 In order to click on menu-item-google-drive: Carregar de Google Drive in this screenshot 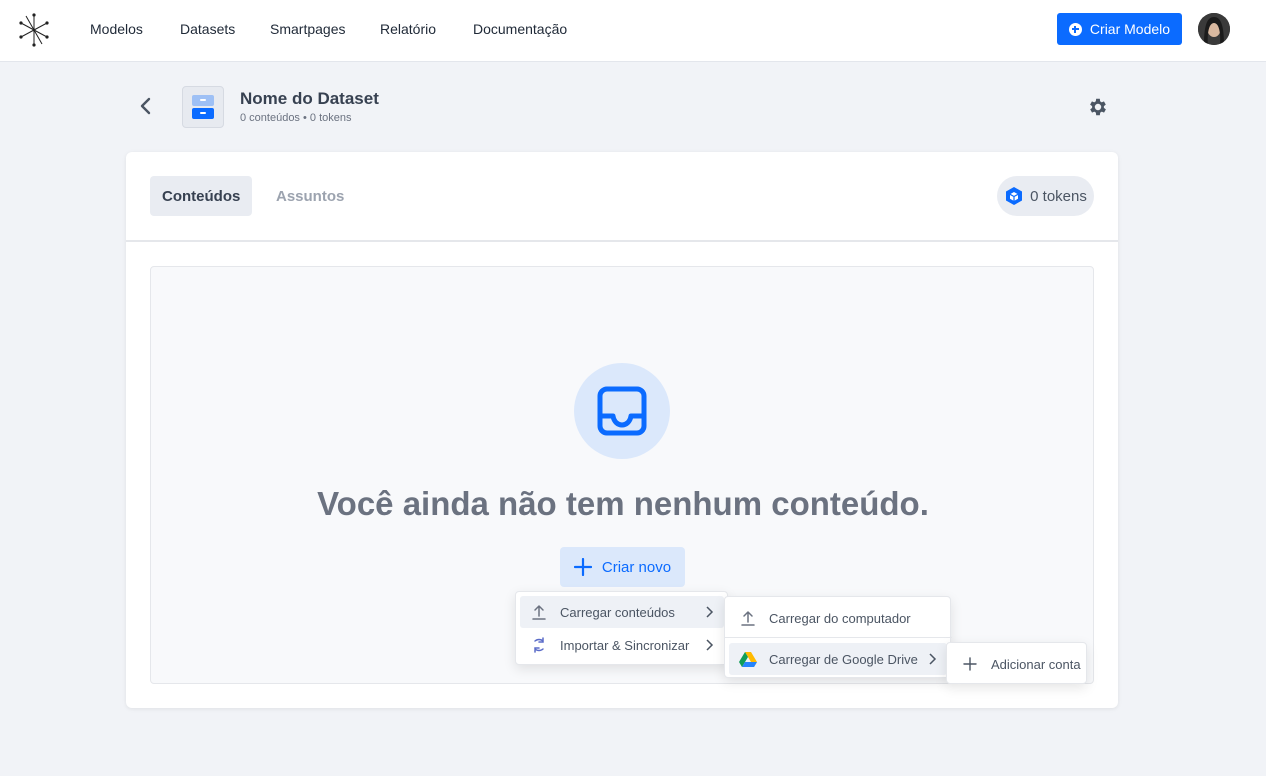, I will do `click(838, 659)`.